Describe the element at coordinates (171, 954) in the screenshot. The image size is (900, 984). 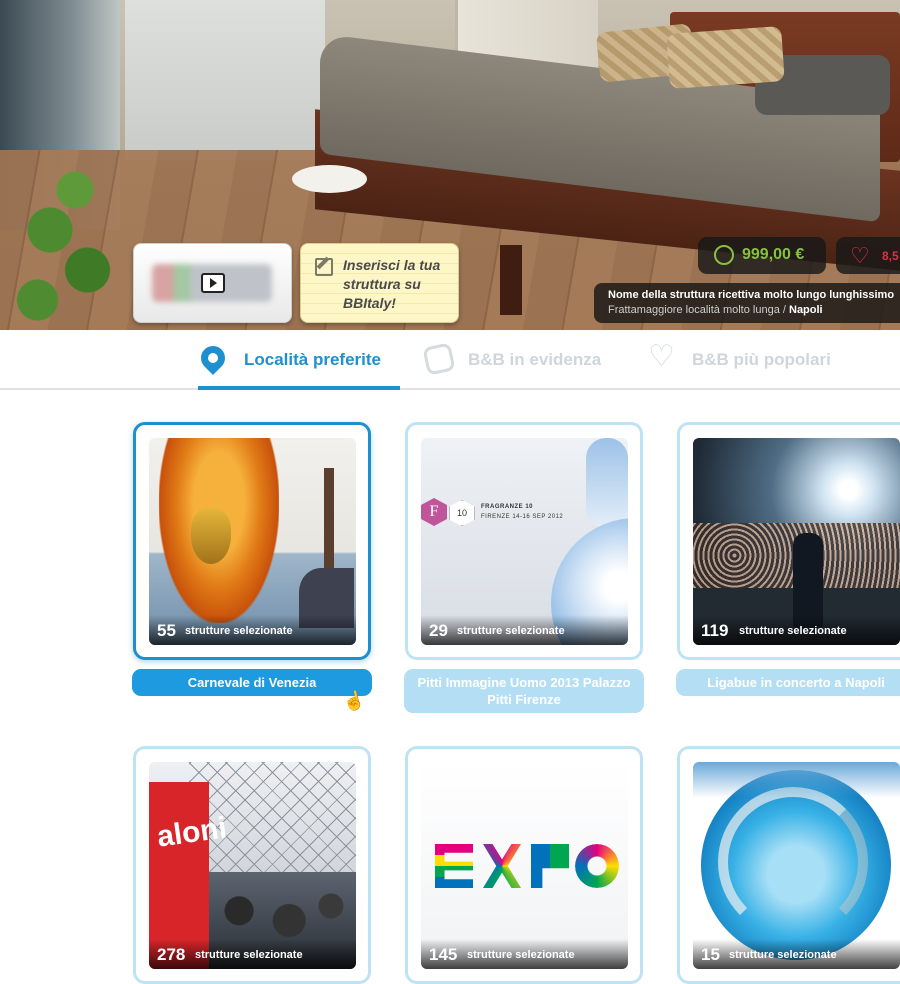
I see `count-number: 278` at that location.